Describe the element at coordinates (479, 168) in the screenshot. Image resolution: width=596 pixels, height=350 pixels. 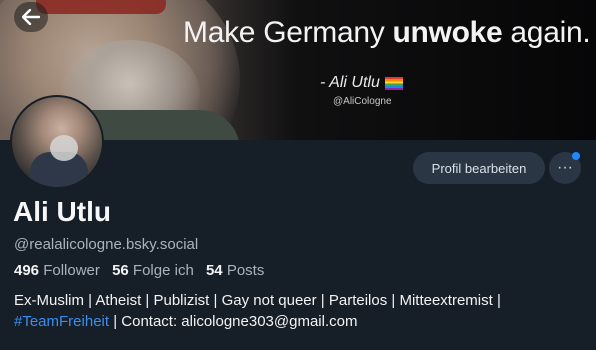
I see `edit-profile-button: Profil bearbeiten` at that location.